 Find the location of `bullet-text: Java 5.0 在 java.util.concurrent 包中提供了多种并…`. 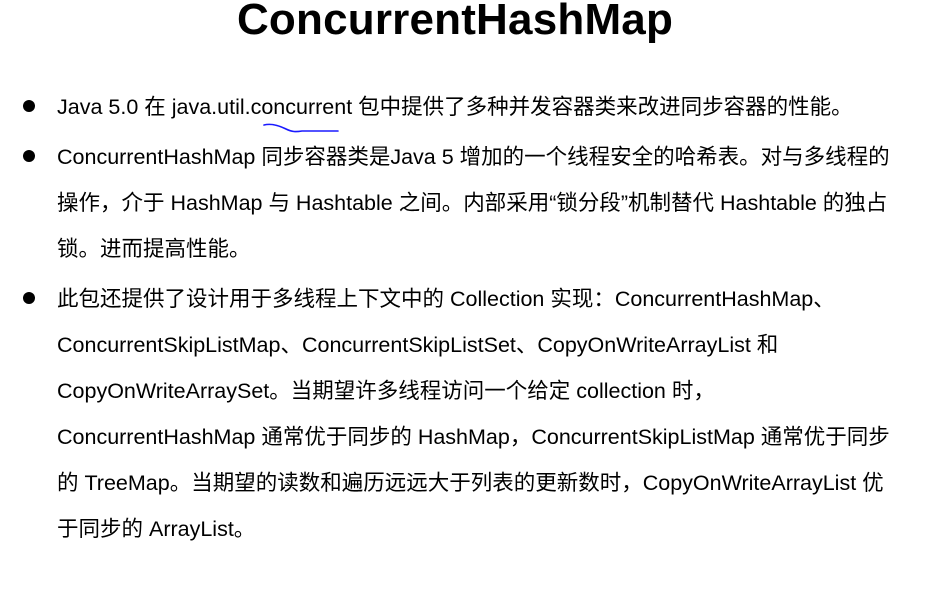

bullet-text: Java 5.0 在 java.util.concurrent 包中提供了多种并… is located at coordinates (455, 107).